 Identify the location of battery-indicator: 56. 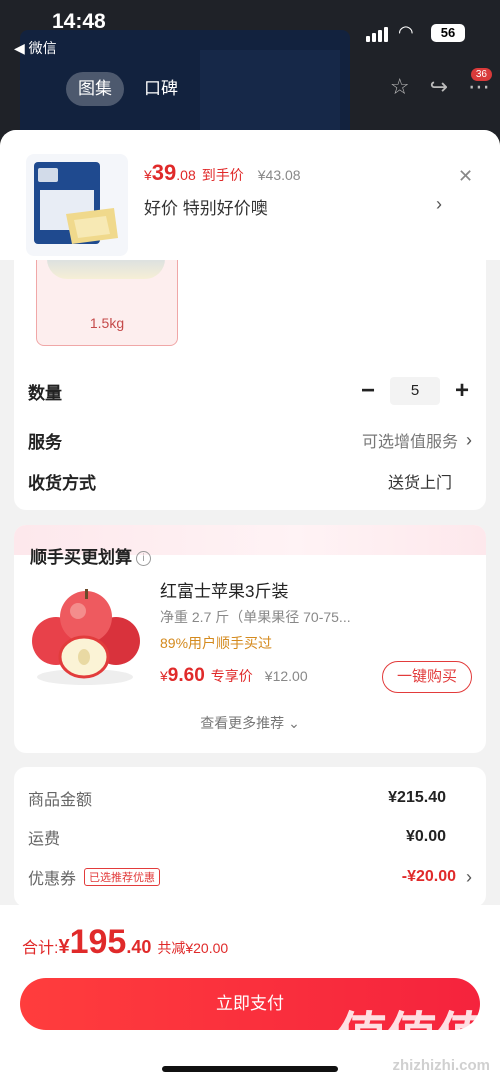
(448, 33).